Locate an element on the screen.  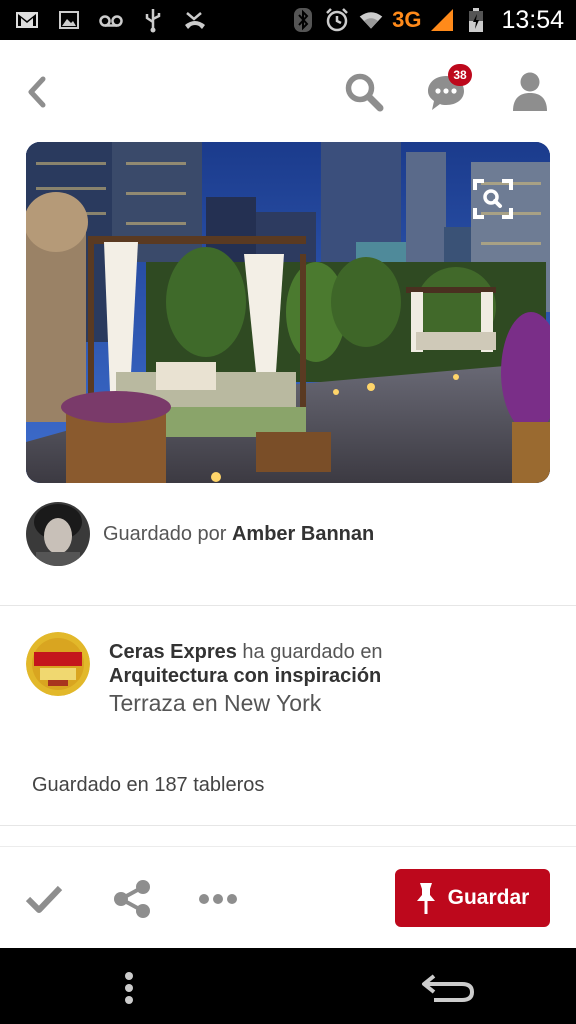
system-back-button is located at coordinates (448, 988).